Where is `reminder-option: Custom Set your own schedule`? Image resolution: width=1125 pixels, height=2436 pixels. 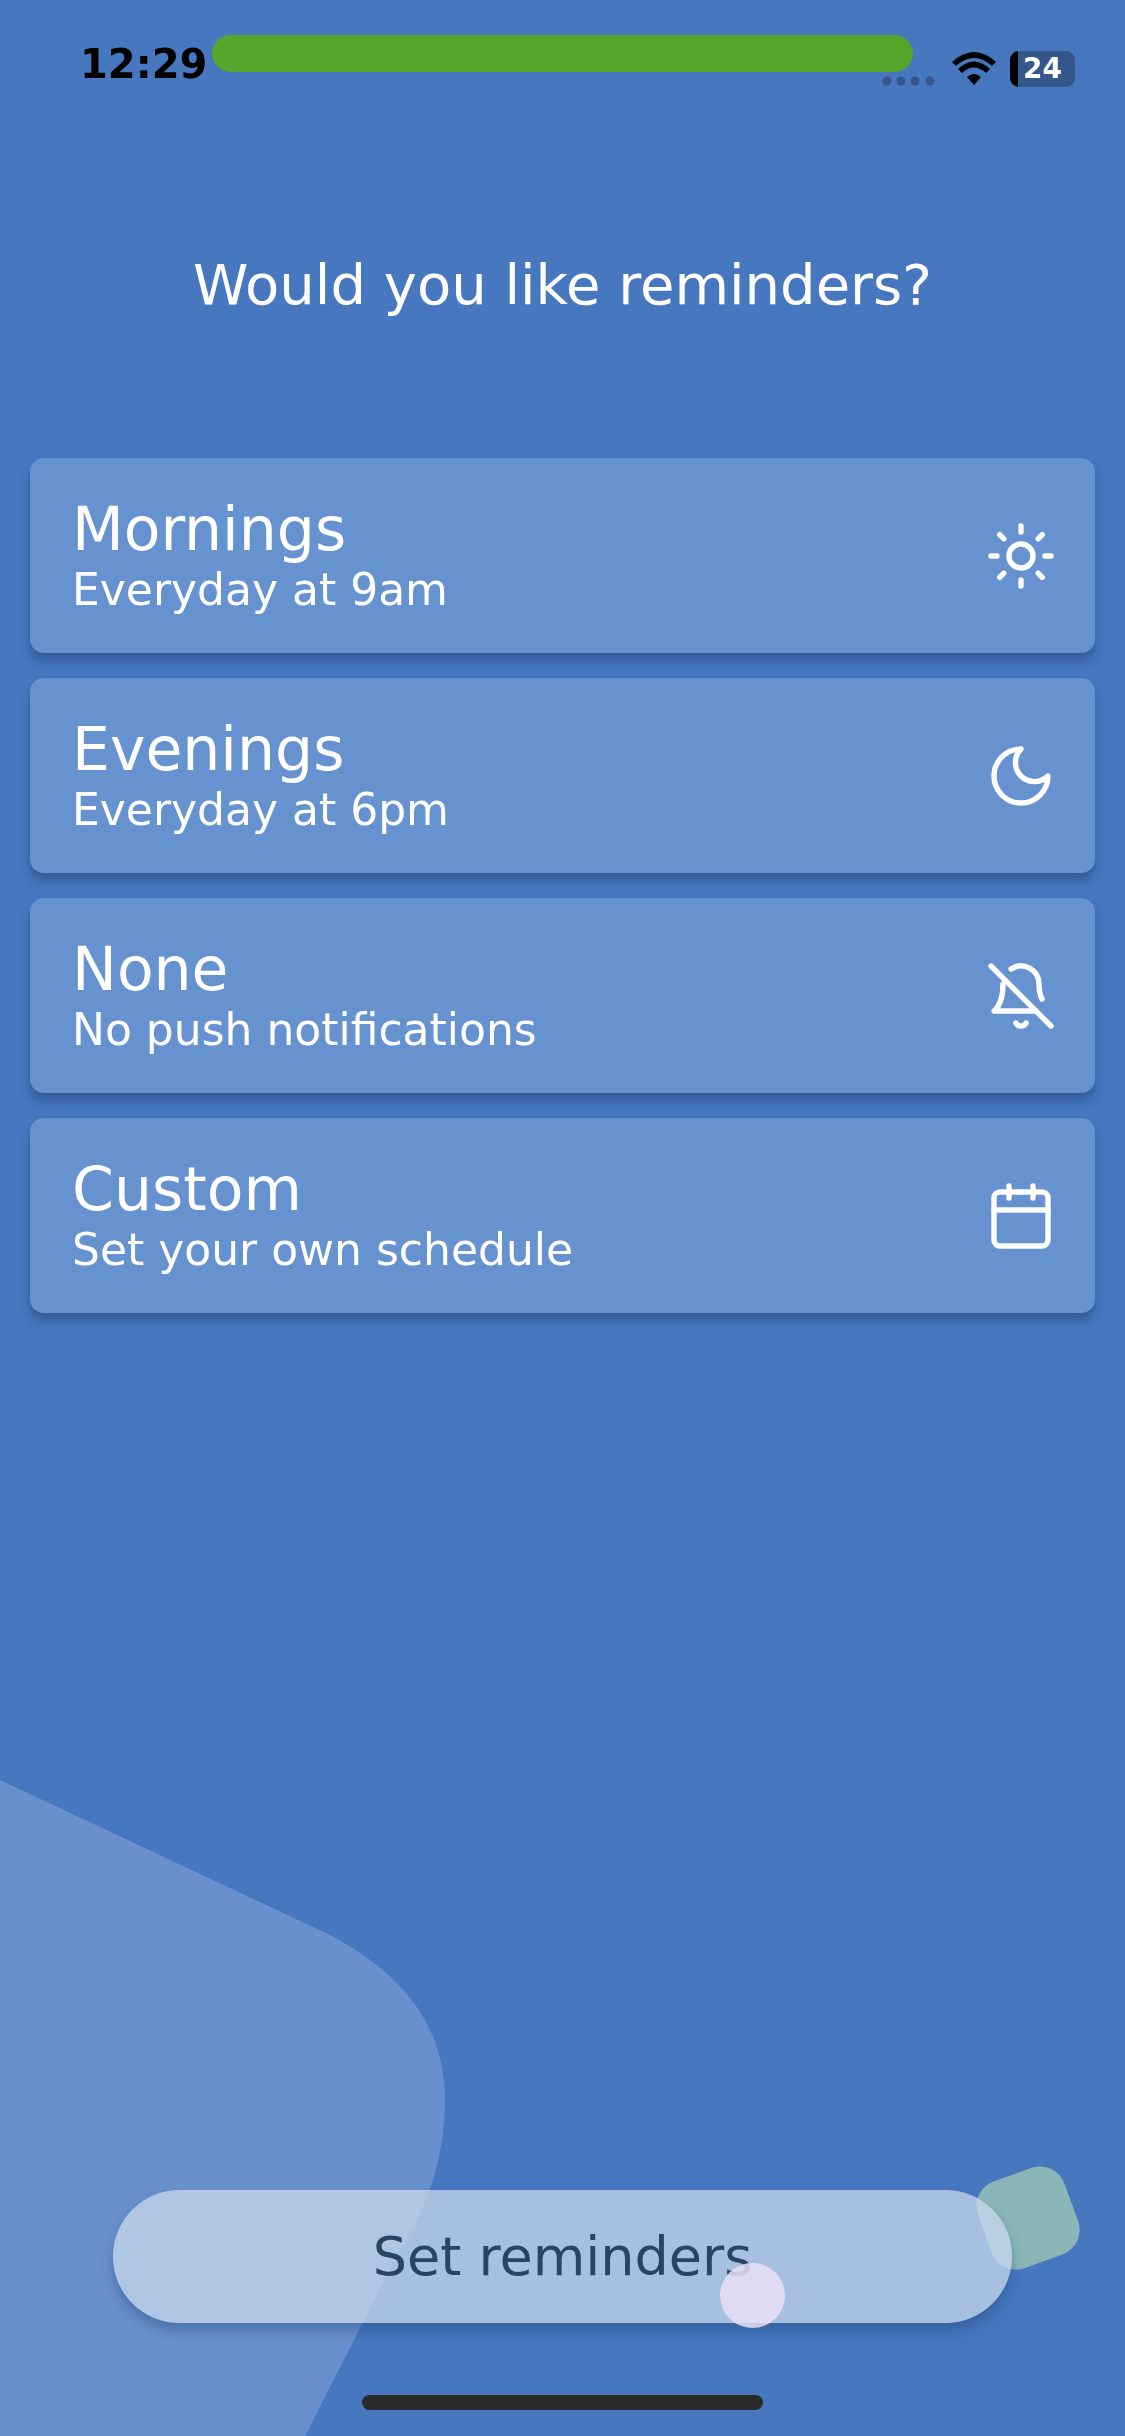 reminder-option: Custom Set your own schedule is located at coordinates (562, 1215).